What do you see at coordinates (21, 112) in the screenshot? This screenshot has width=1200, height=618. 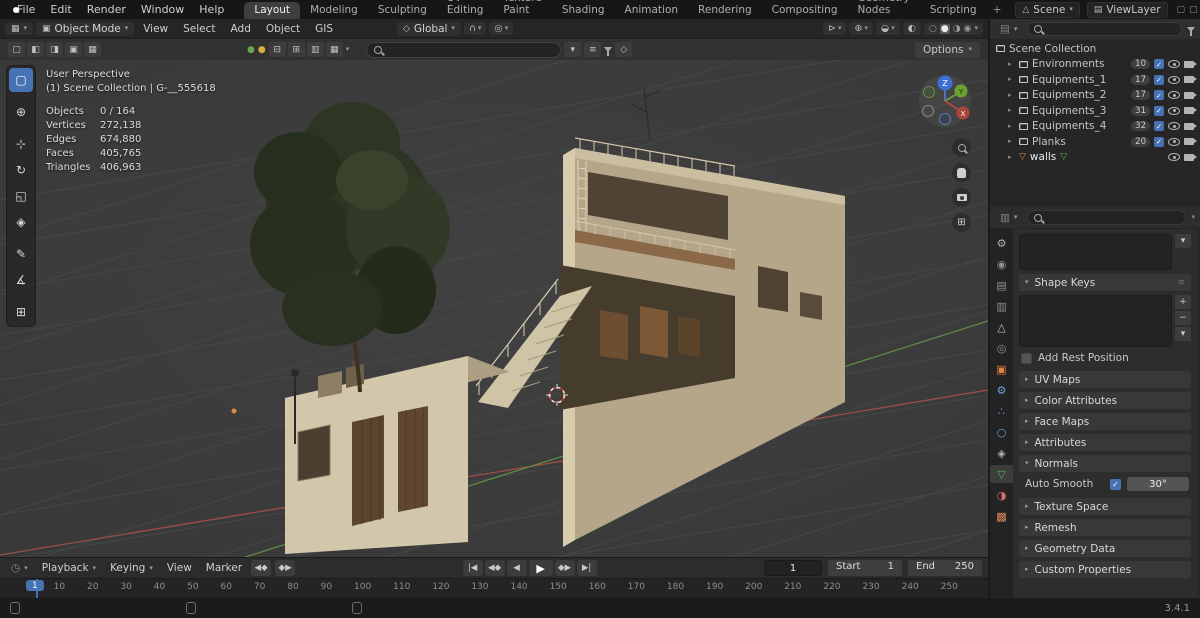 I see `viewport-tool-button: ⊕` at bounding box center [21, 112].